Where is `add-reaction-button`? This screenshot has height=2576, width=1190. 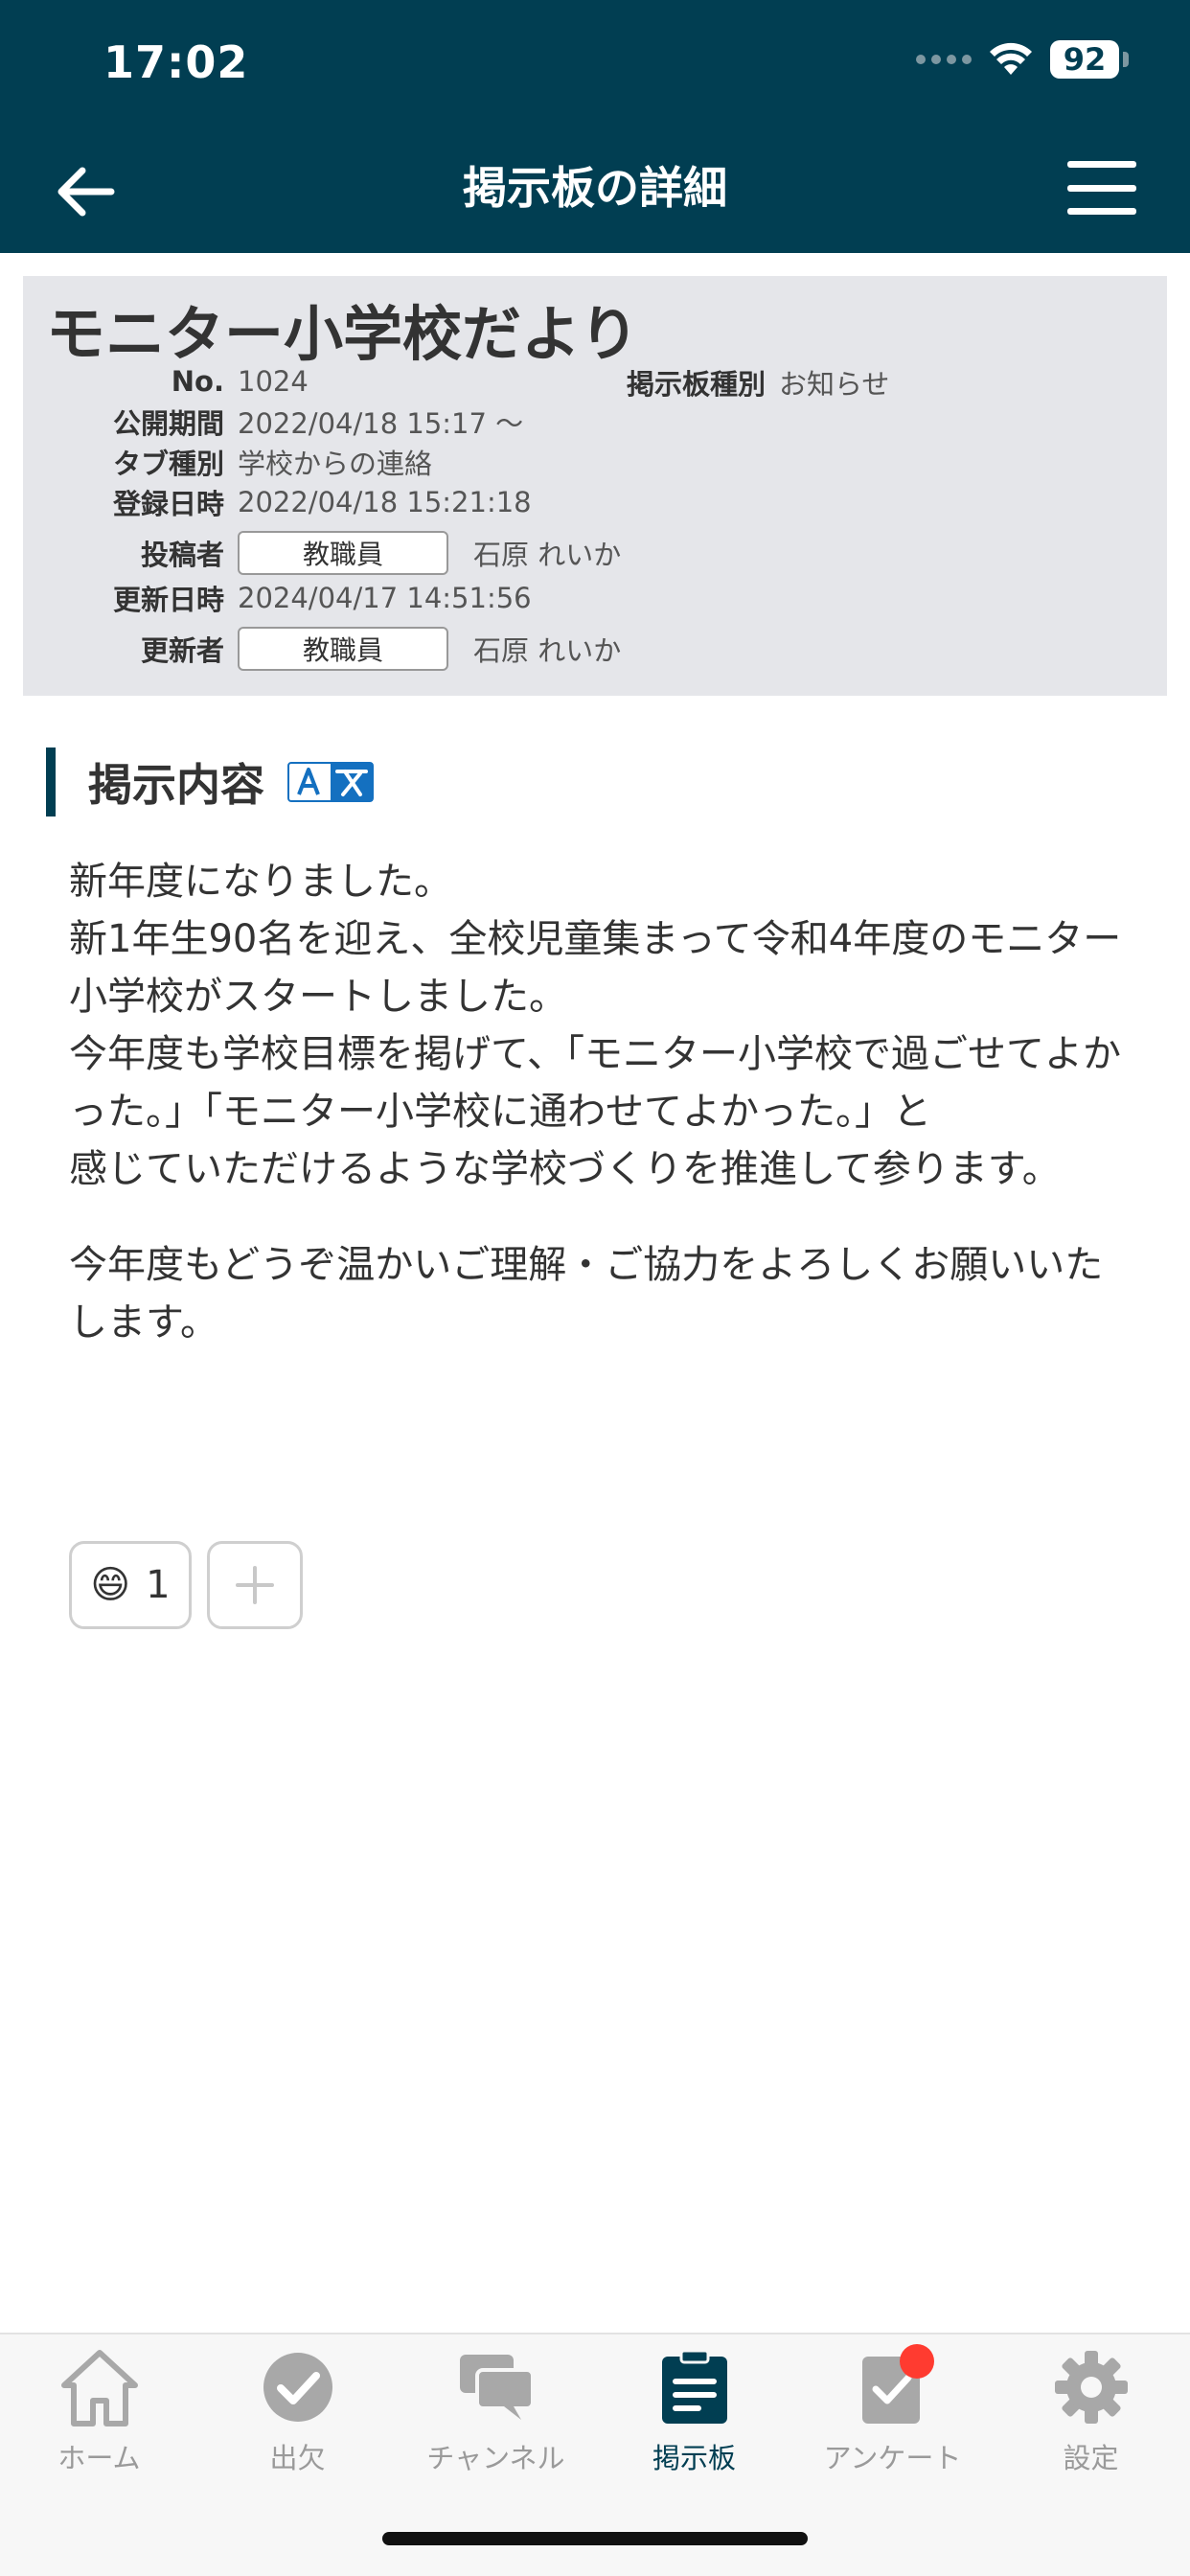
add-reaction-button is located at coordinates (255, 1585).